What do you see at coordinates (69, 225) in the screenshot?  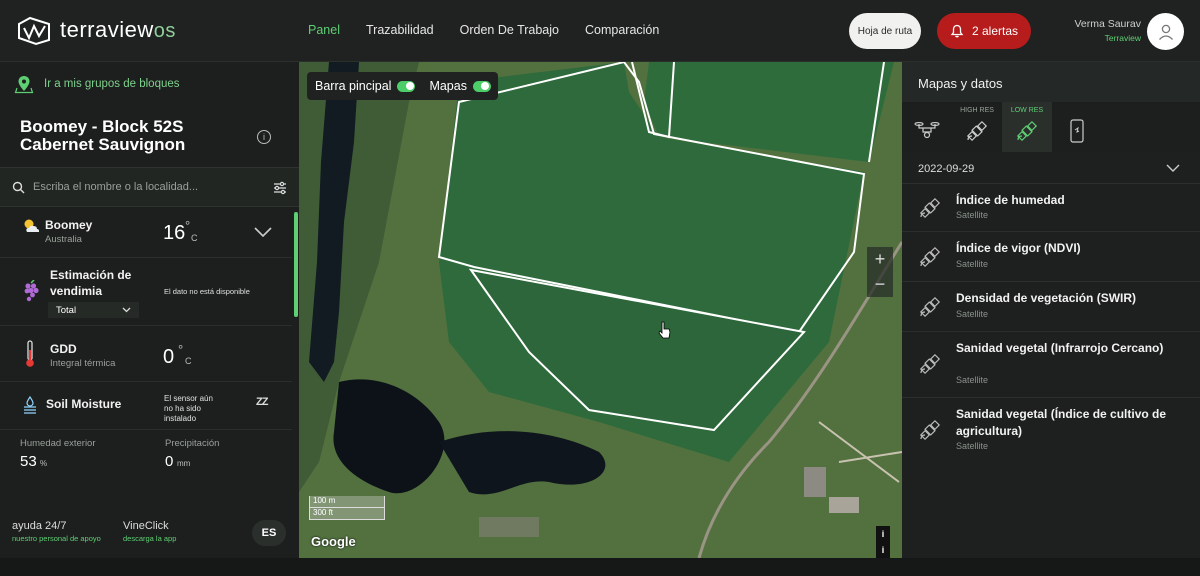 I see `weather-location: Boomey` at bounding box center [69, 225].